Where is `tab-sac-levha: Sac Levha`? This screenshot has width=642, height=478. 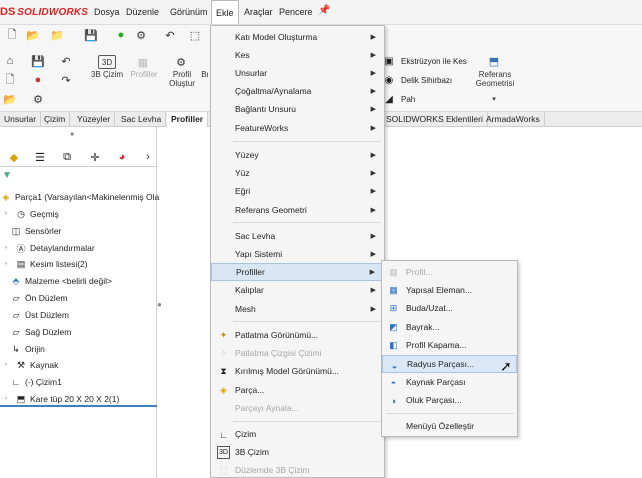
tab-sac-levha: Sac Levha is located at coordinates (142, 119).